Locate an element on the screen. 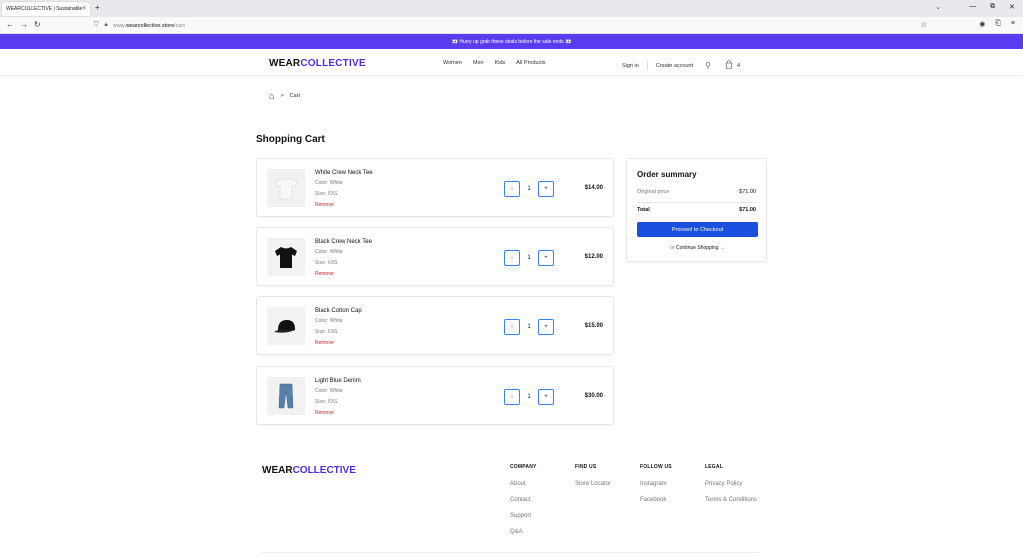  search-icon: ⚲ is located at coordinates (708, 65).